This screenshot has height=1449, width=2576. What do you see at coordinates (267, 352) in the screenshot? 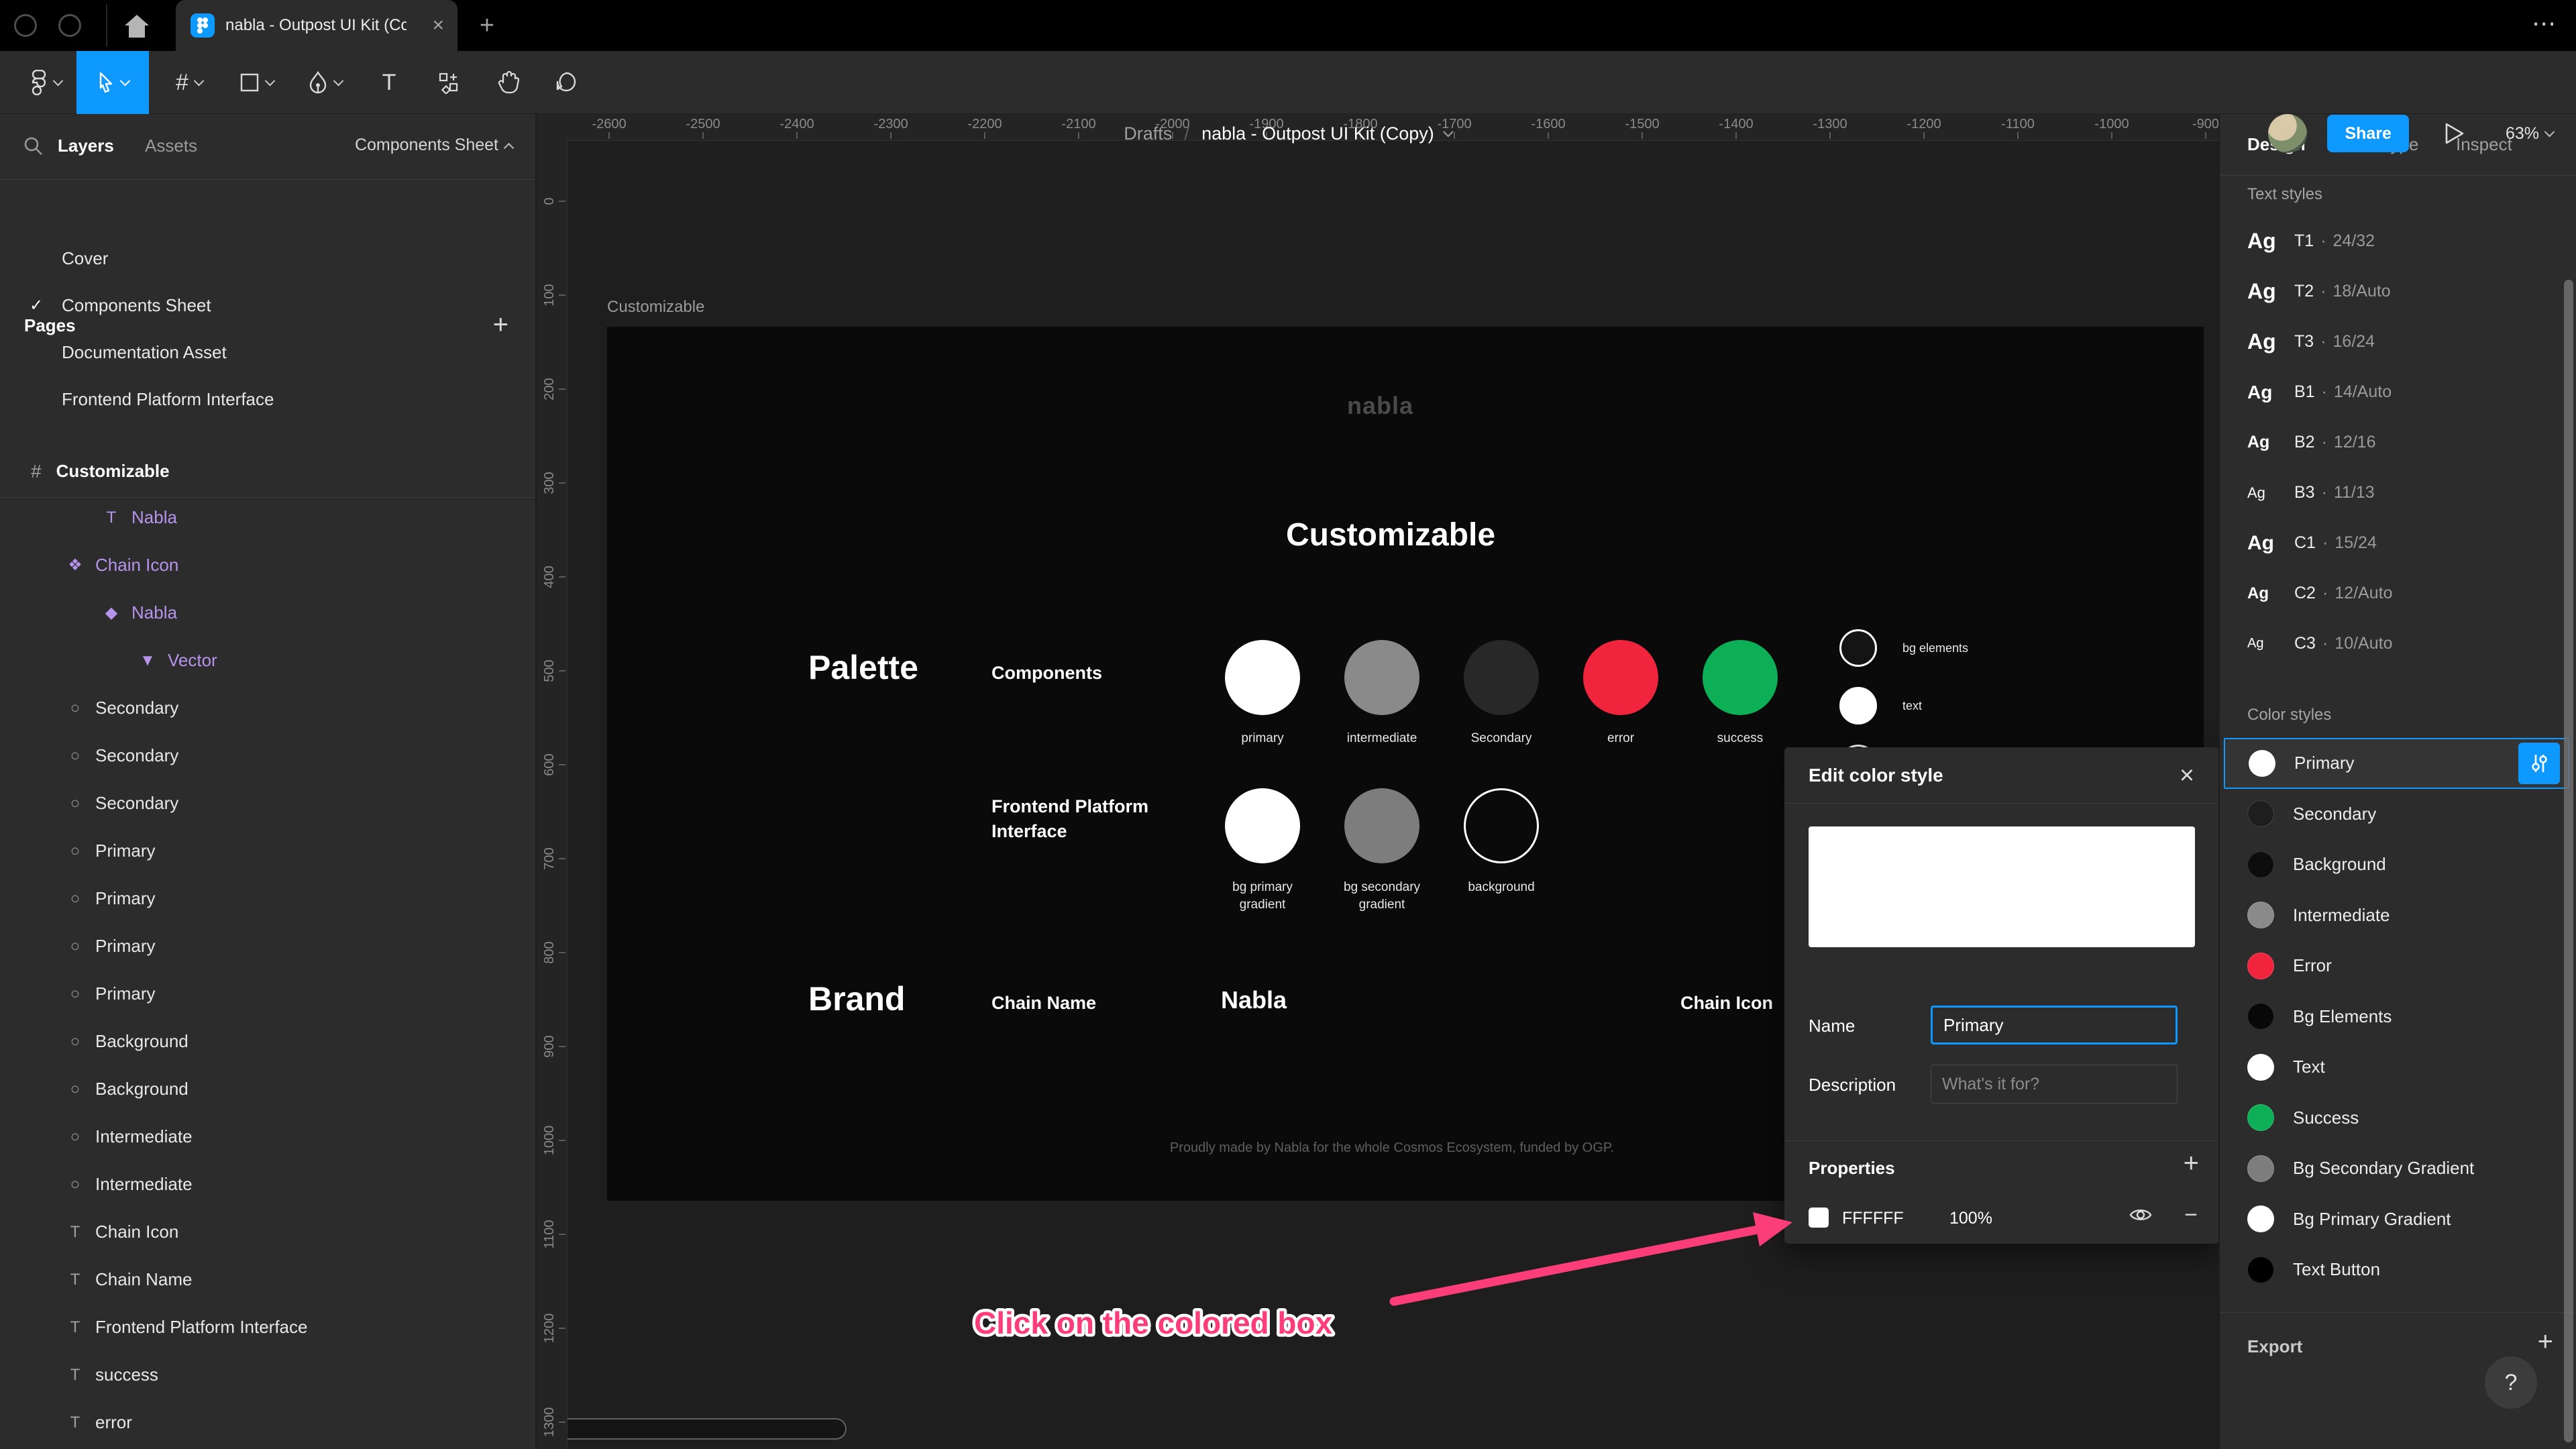
I see `page-item: ✓ Documentation Asset` at bounding box center [267, 352].